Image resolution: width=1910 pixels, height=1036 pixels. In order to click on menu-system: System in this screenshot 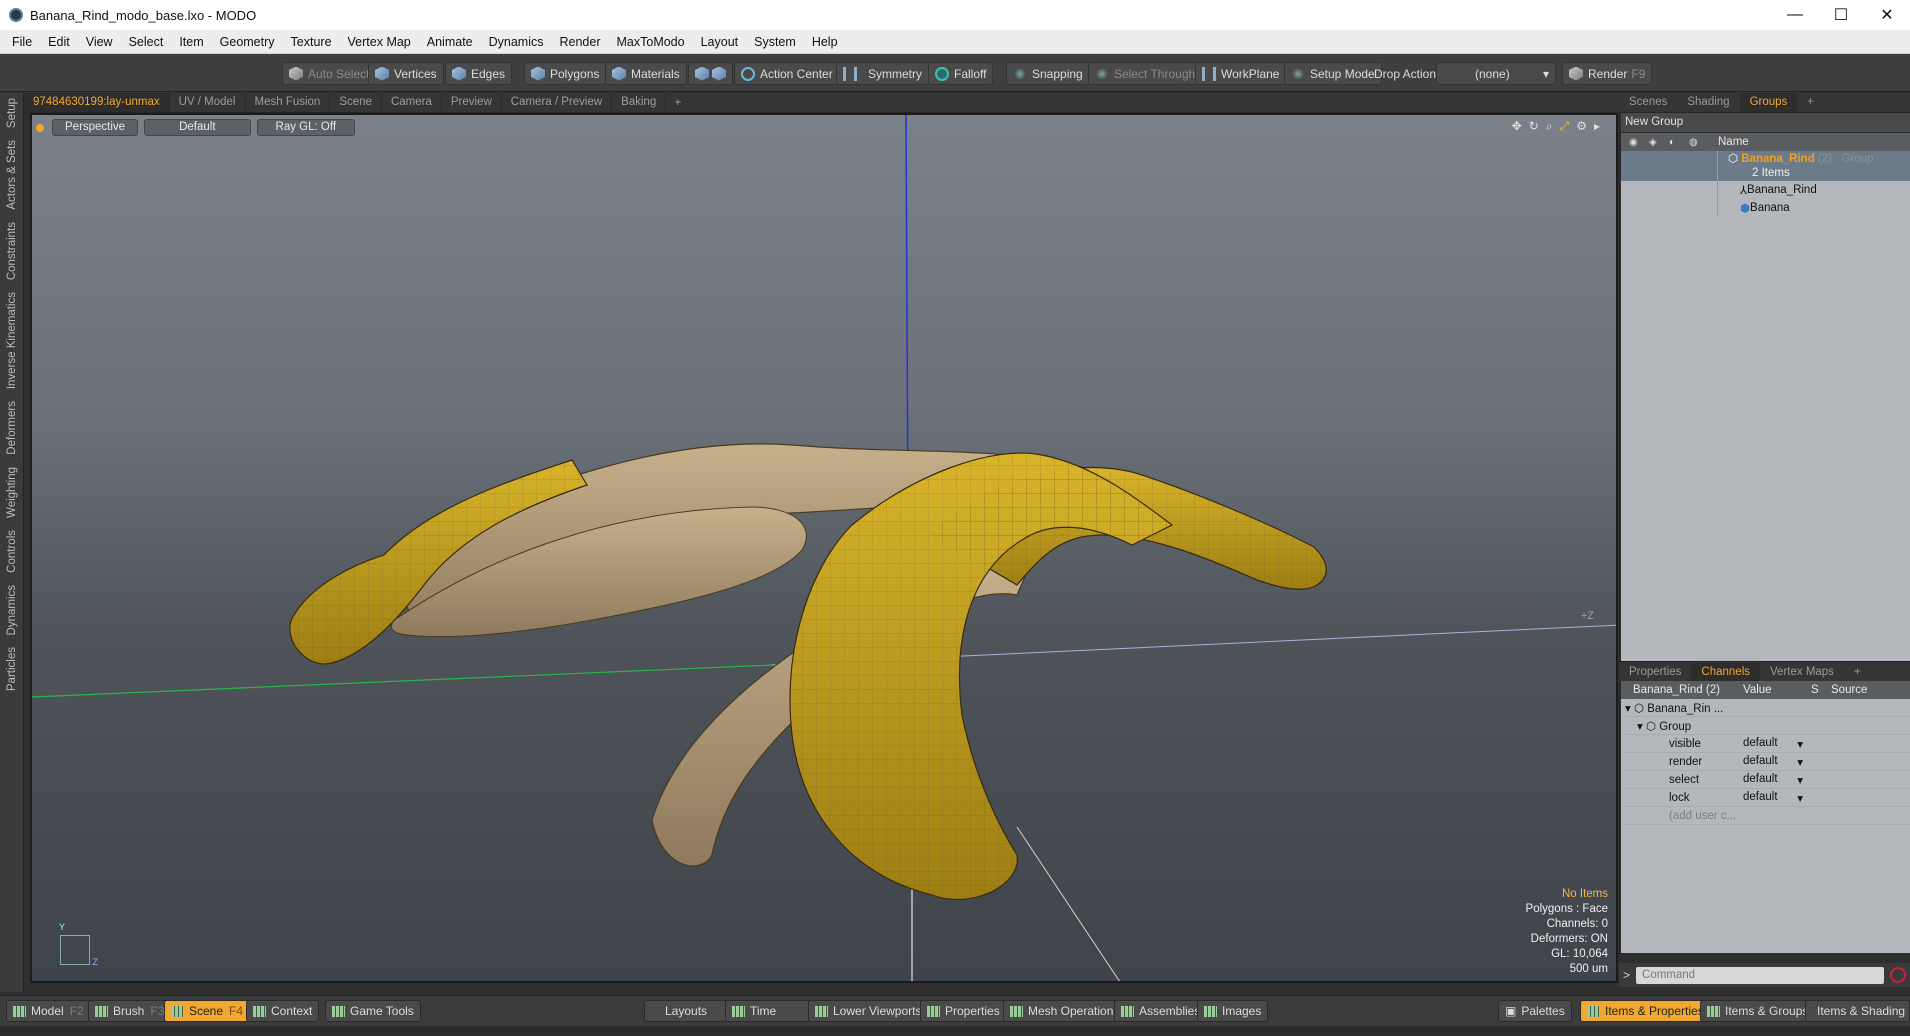, I will do `click(775, 42)`.